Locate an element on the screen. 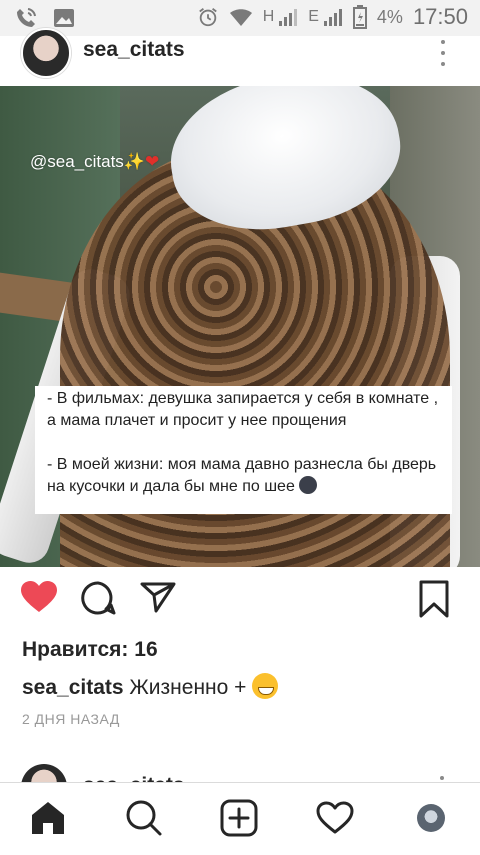  next-post-username: sea_citats is located at coordinates (134, 778).